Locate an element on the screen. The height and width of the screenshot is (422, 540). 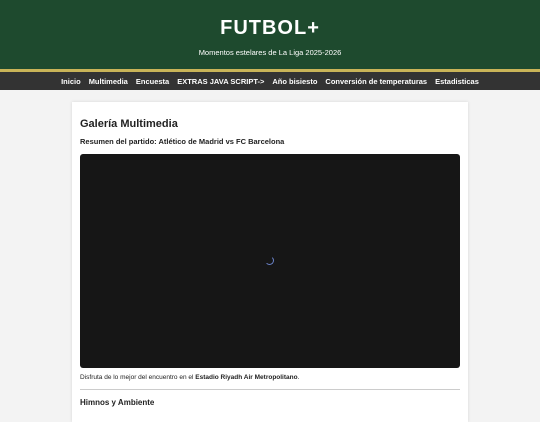
video-description-end: . is located at coordinates (298, 377).